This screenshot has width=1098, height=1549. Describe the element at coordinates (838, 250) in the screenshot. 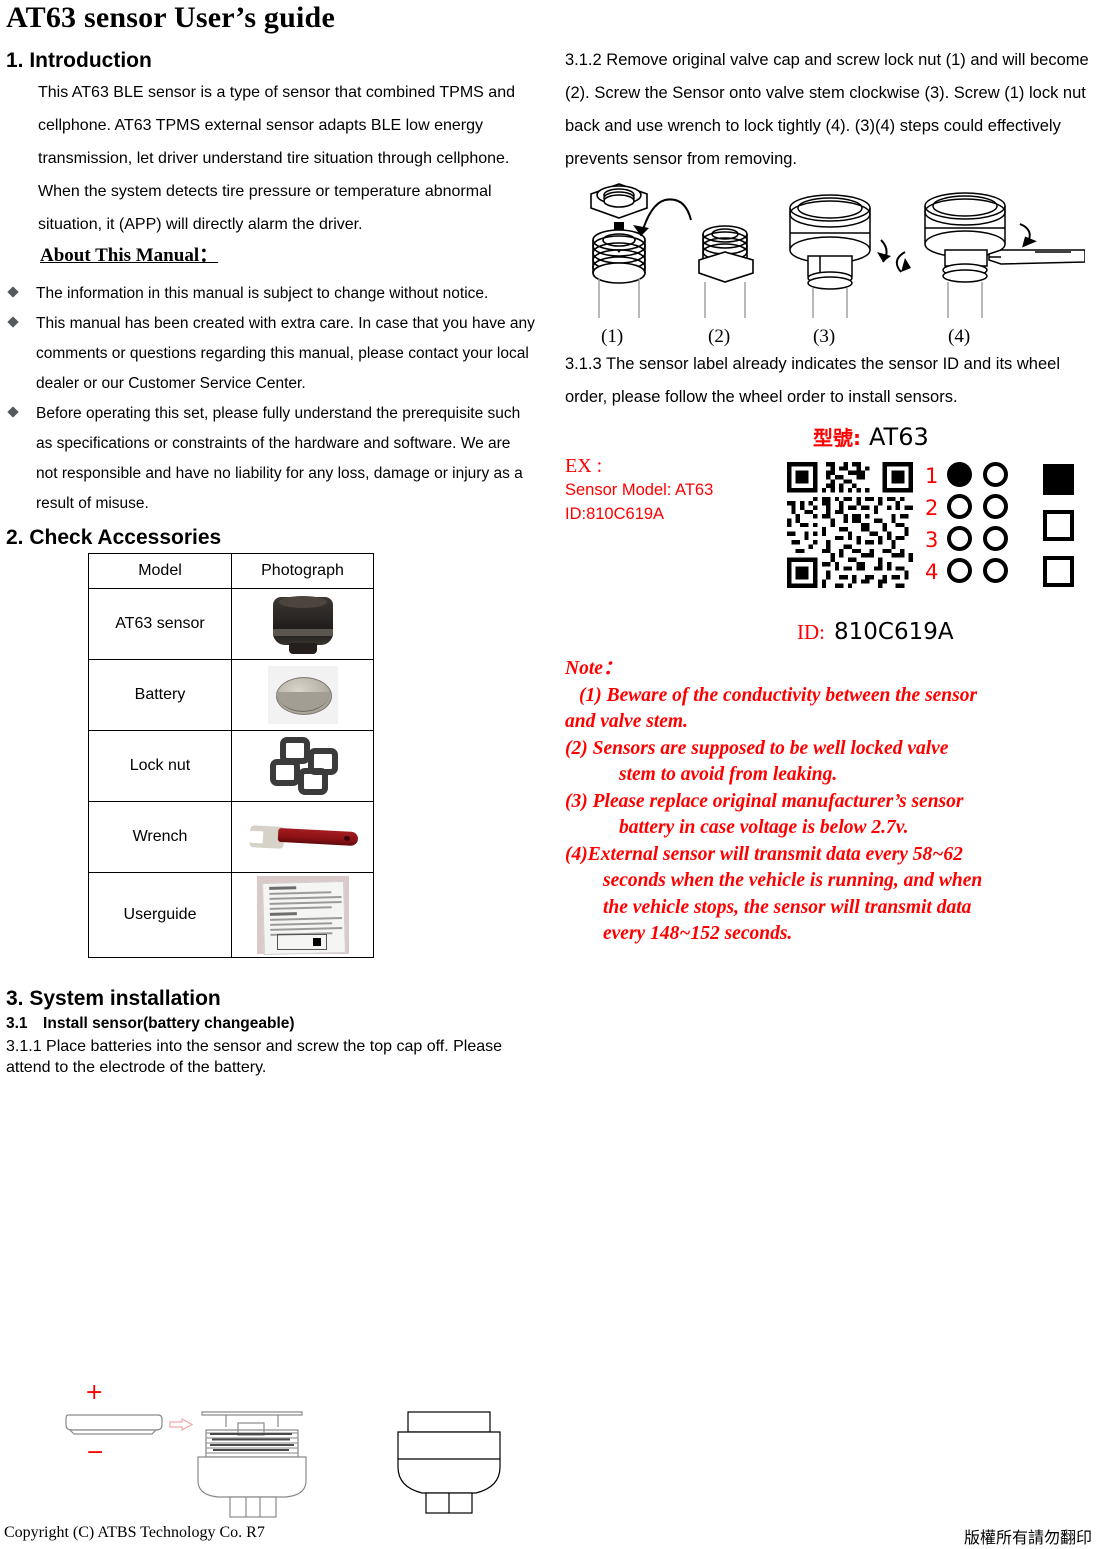

I see `valve-steps-diagram` at that location.